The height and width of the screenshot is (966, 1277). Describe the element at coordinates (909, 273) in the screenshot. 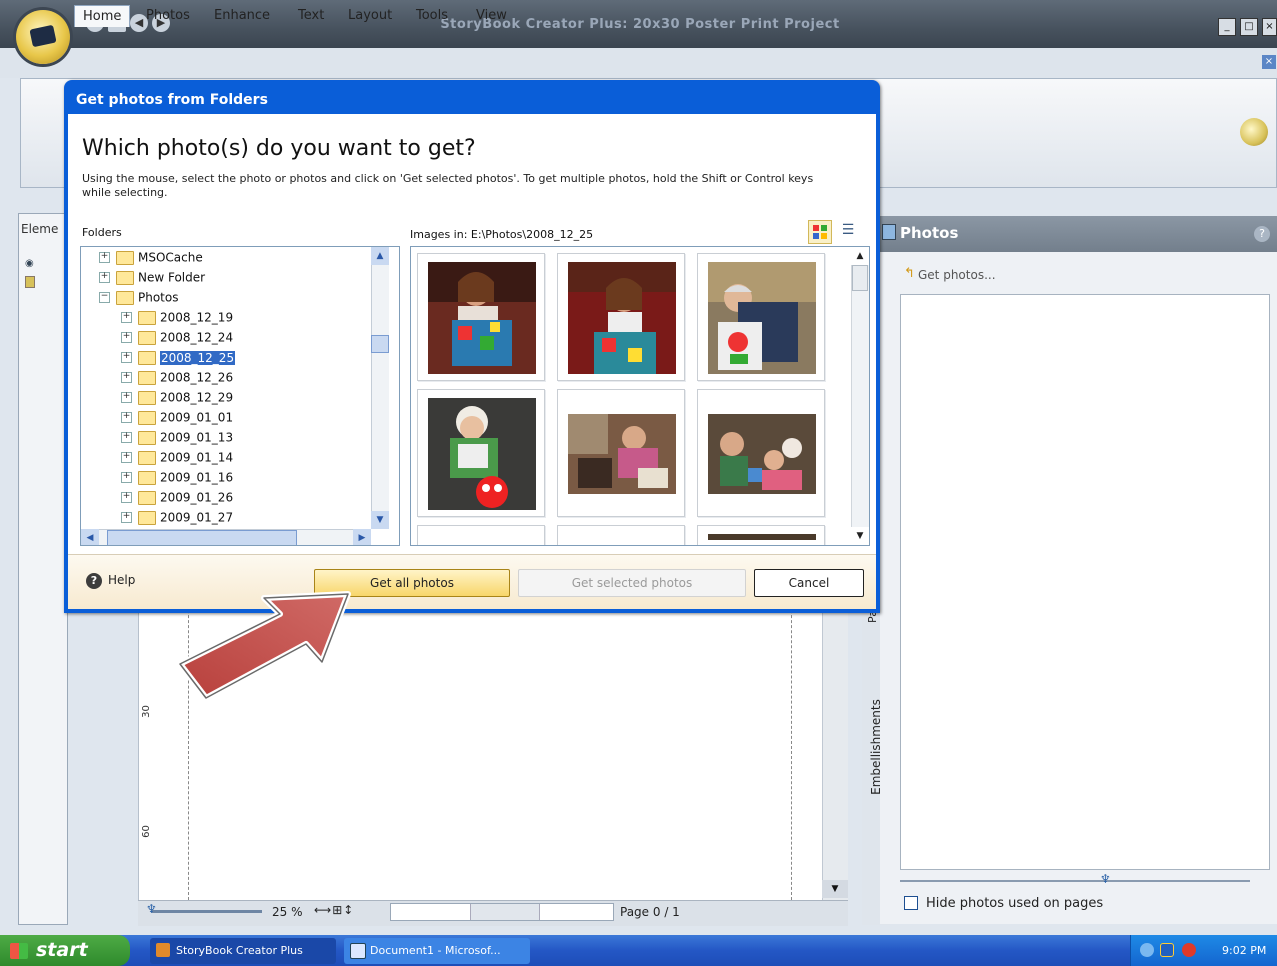

I see `get-photos-icon: ↰` at that location.